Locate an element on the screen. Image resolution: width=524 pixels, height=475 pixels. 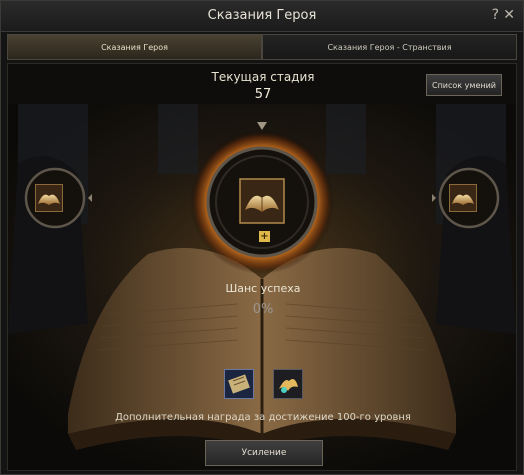
add-material-button: + is located at coordinates (264, 236).